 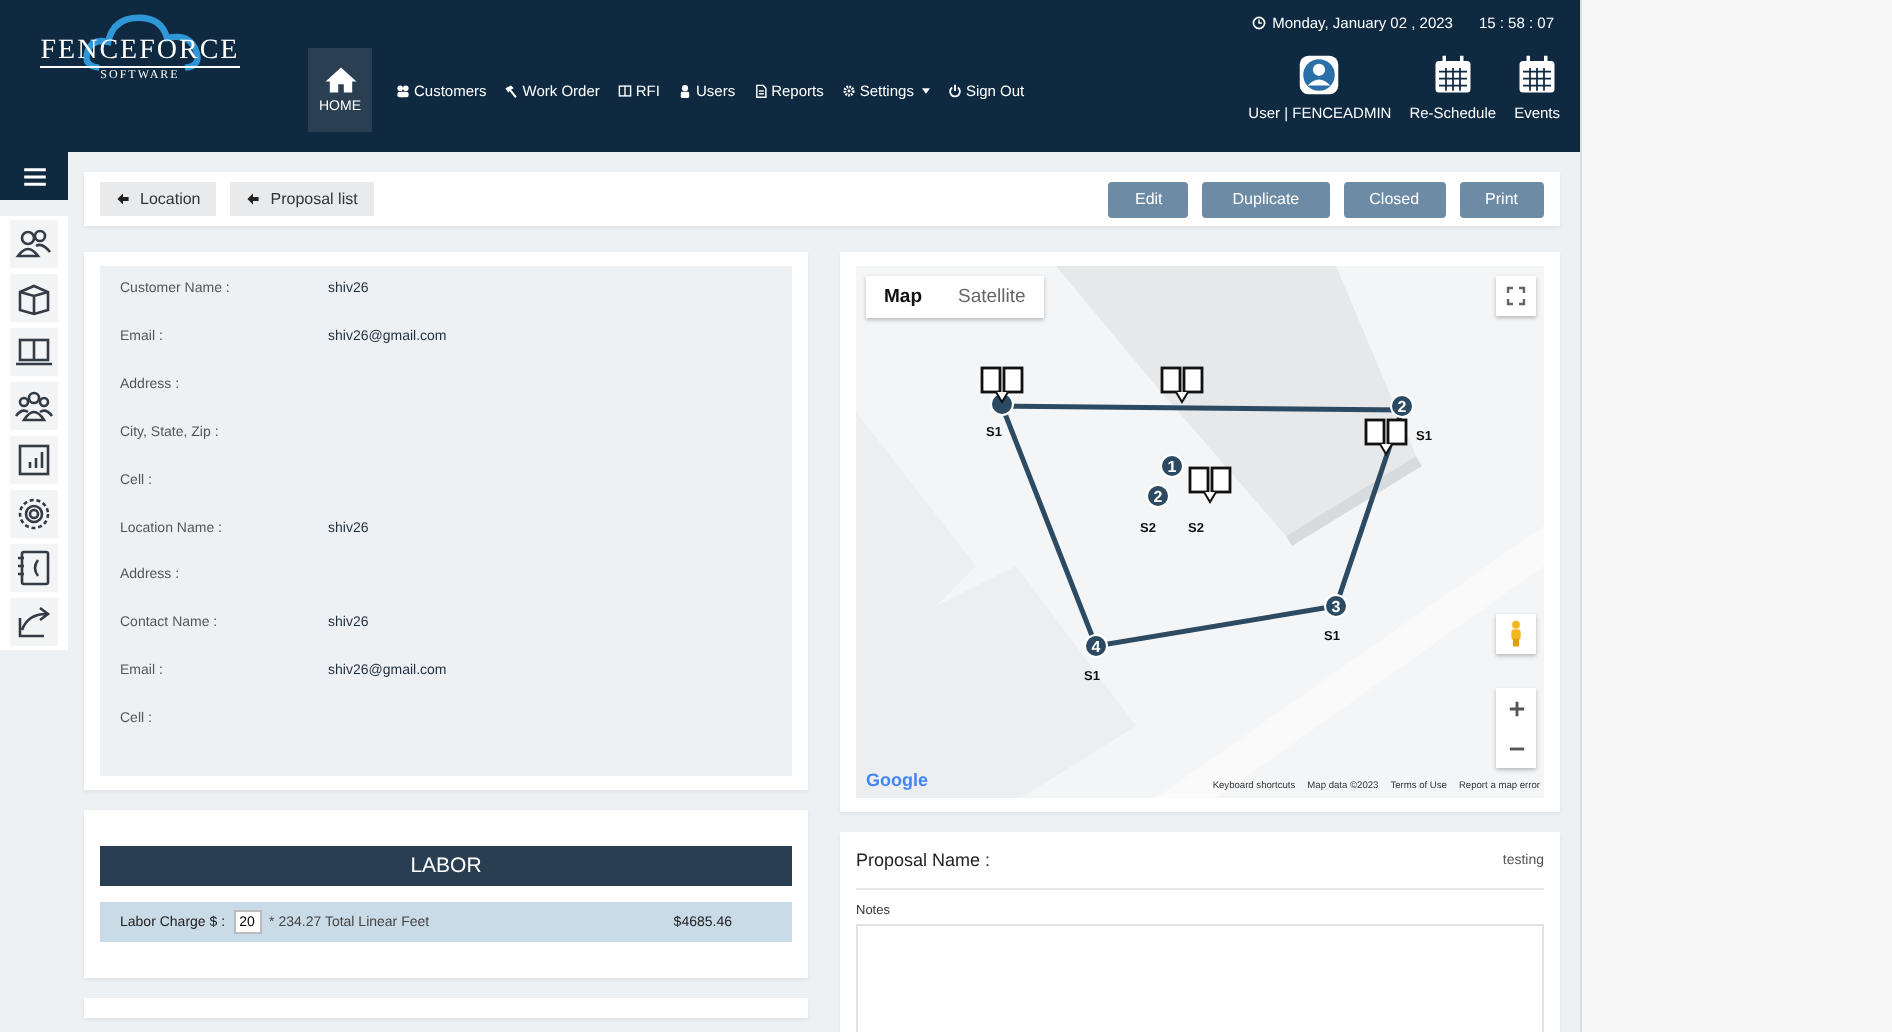 What do you see at coordinates (1148, 199) in the screenshot?
I see `action-button: Edit` at bounding box center [1148, 199].